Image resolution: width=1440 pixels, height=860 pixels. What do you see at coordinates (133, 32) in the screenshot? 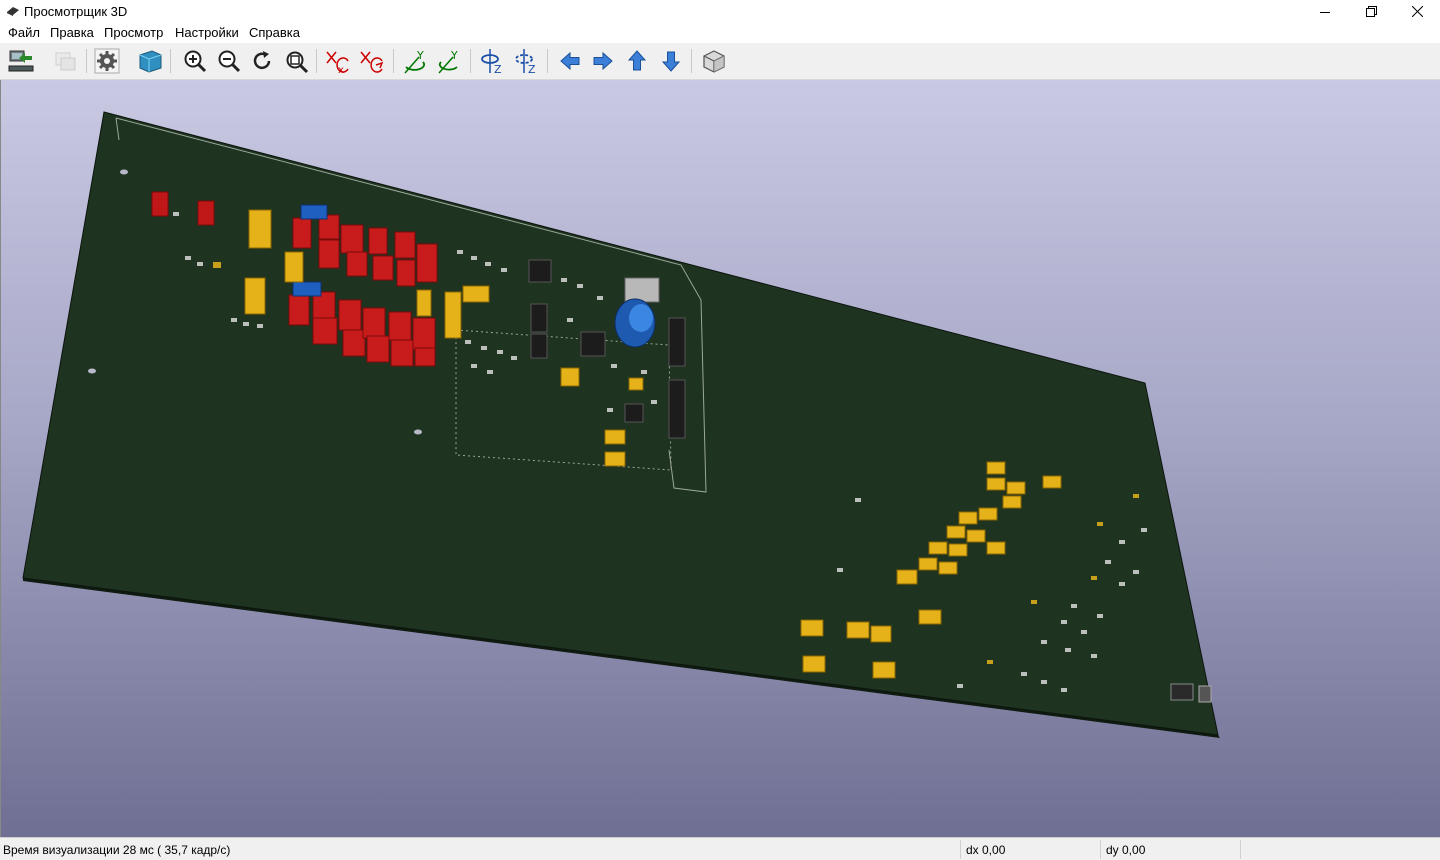
I see `menu-view: Просмотр` at bounding box center [133, 32].